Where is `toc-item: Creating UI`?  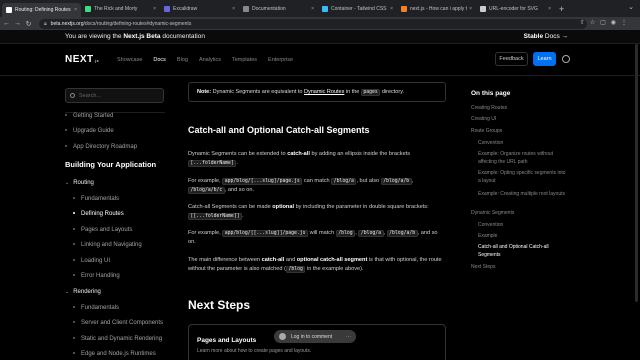 toc-item: Creating UI is located at coordinates (516, 120).